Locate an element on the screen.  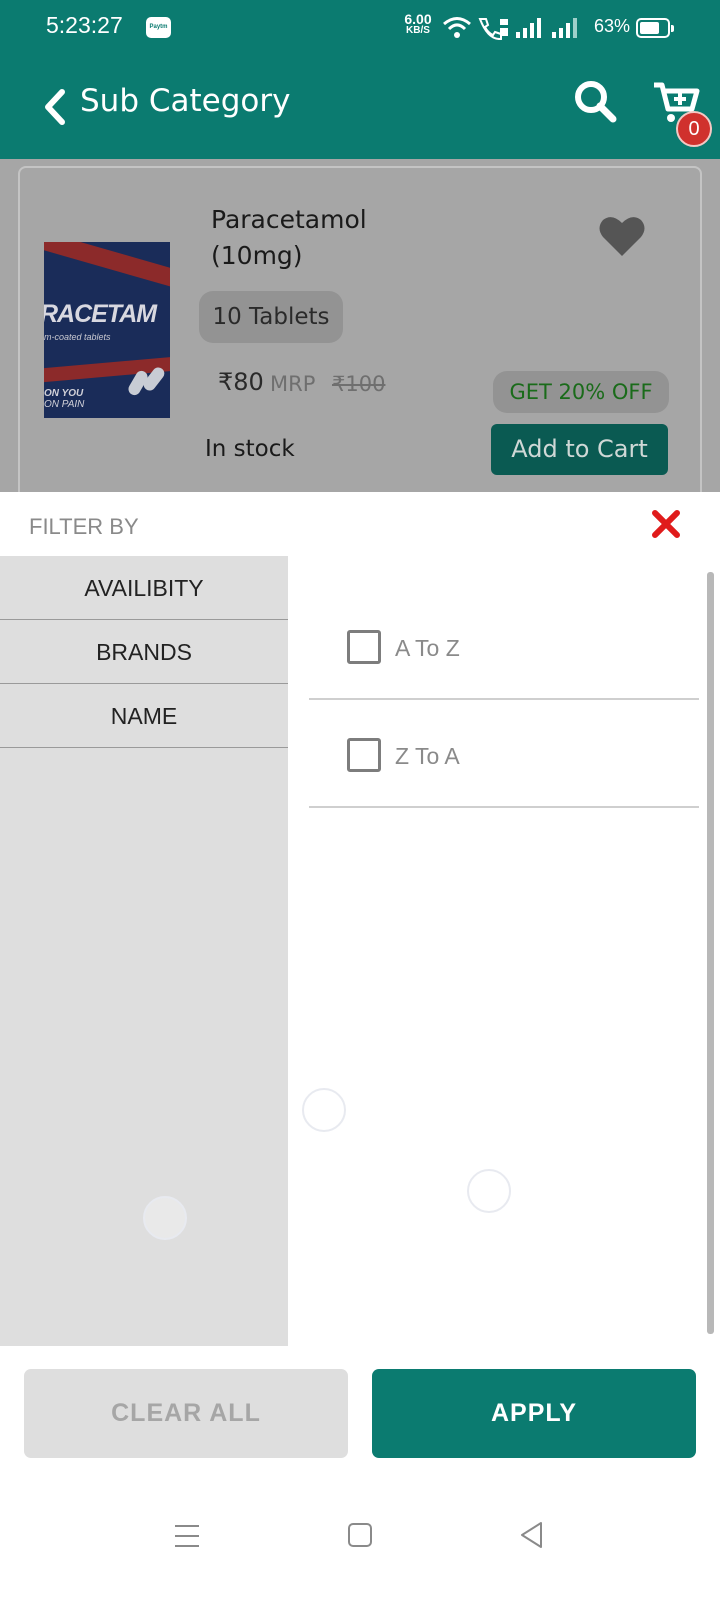
add-to-cart-button: Add to Cart is located at coordinates (579, 449).